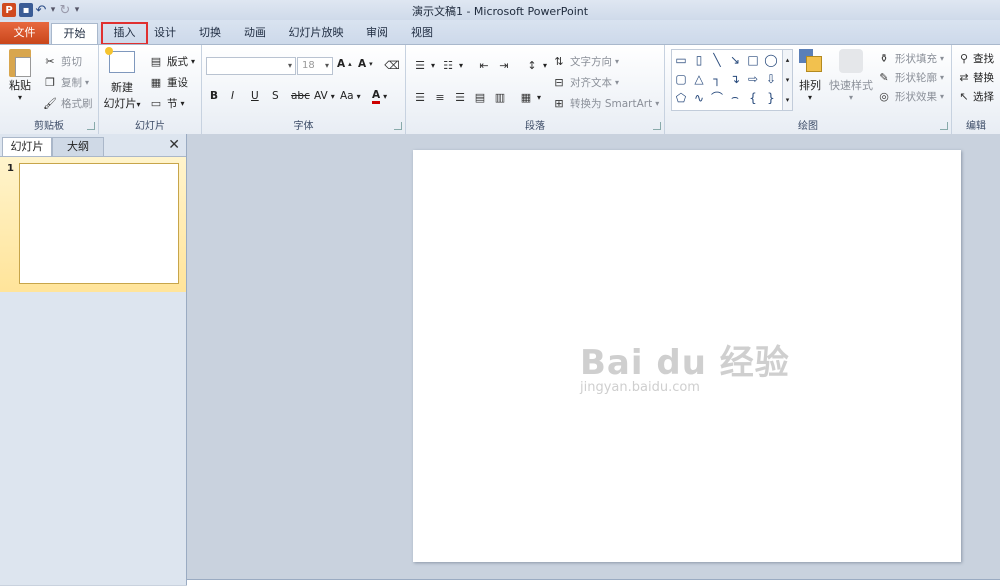 This screenshot has height=586, width=1000. I want to click on line-spacing-button: ↕ ▾, so click(535, 65).